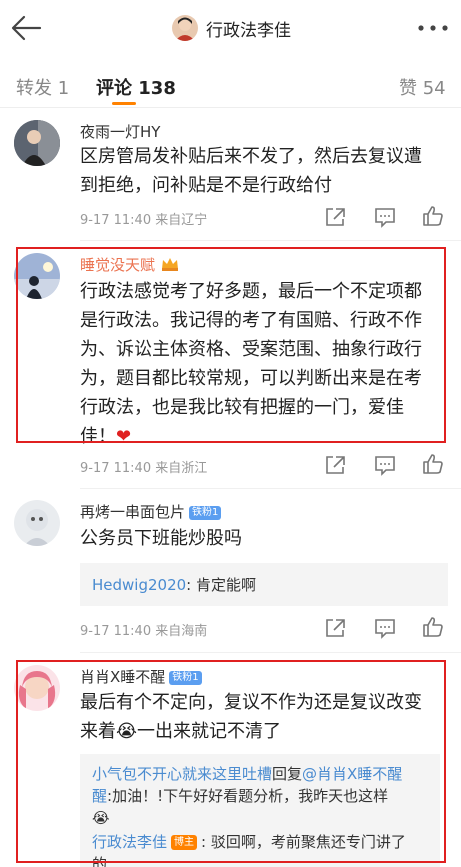 The width and height of the screenshot is (461, 867). What do you see at coordinates (251, 291) in the screenshot?
I see `comment-text-line: 行政法感觉考了好多题，最后一个不定项都` at bounding box center [251, 291].